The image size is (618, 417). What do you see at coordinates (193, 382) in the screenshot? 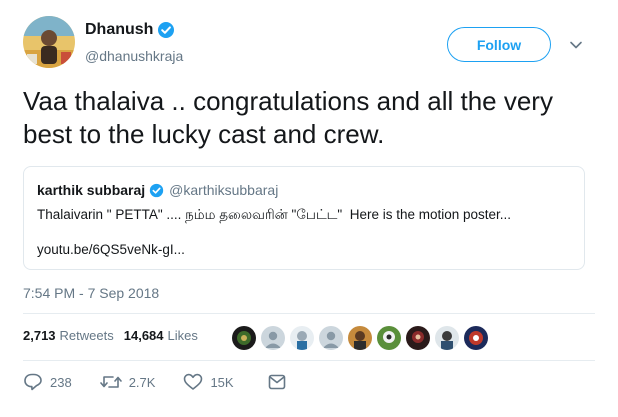
I see `heart-icon` at bounding box center [193, 382].